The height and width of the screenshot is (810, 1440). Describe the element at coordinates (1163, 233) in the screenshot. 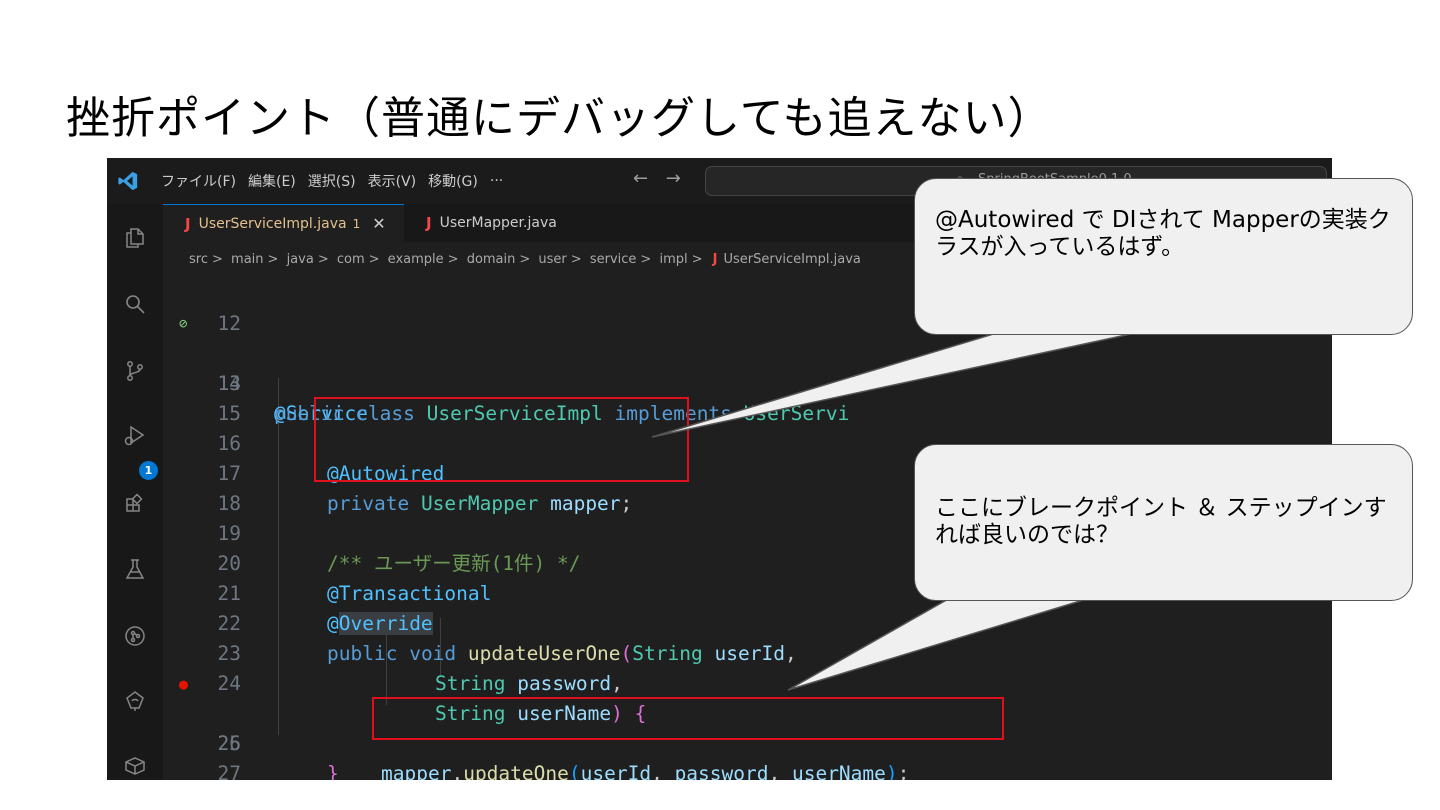

I see `callout-text: @Autowired で DIされて Mapperの実装クラスが入っているはず。` at that location.